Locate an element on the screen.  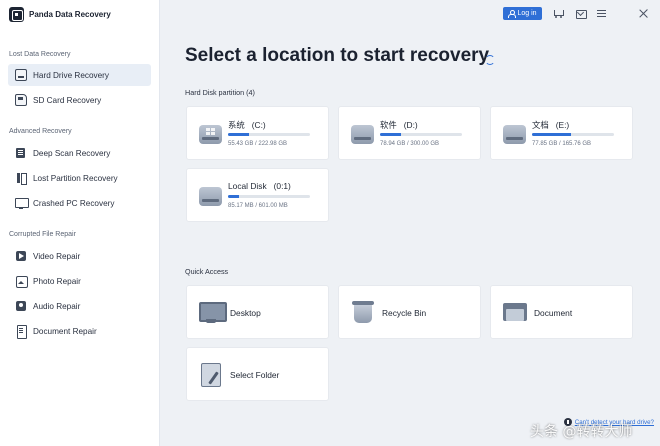
sidebar-item-label: Lost Partition Recovery is located at coordinates (75, 178).